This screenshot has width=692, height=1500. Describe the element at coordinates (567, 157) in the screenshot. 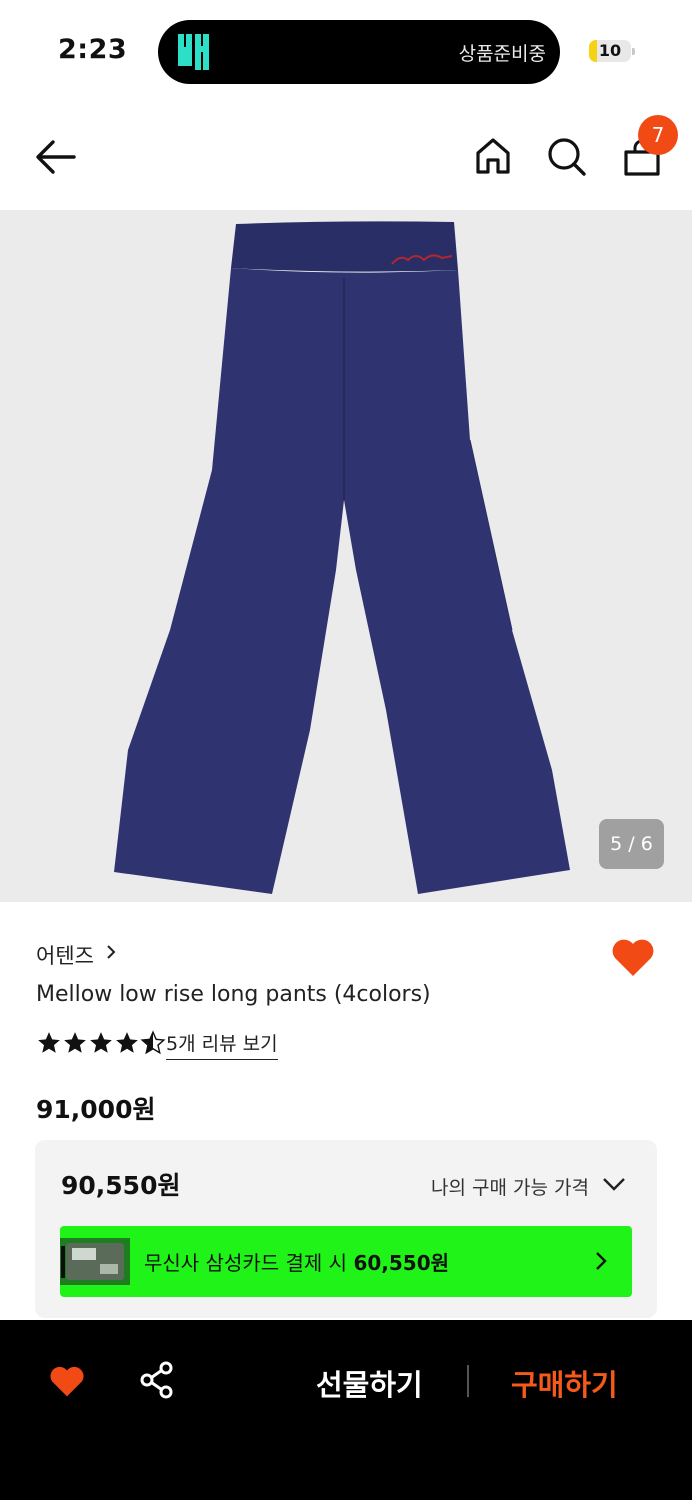

I see `search-icon` at that location.